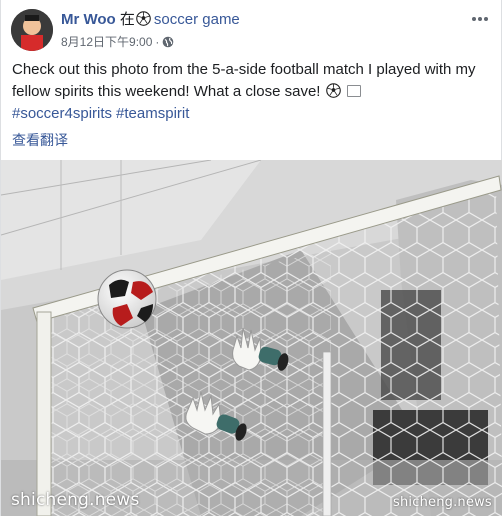 The image size is (502, 516). What do you see at coordinates (197, 19) in the screenshot?
I see `place-link: soccer game` at bounding box center [197, 19].